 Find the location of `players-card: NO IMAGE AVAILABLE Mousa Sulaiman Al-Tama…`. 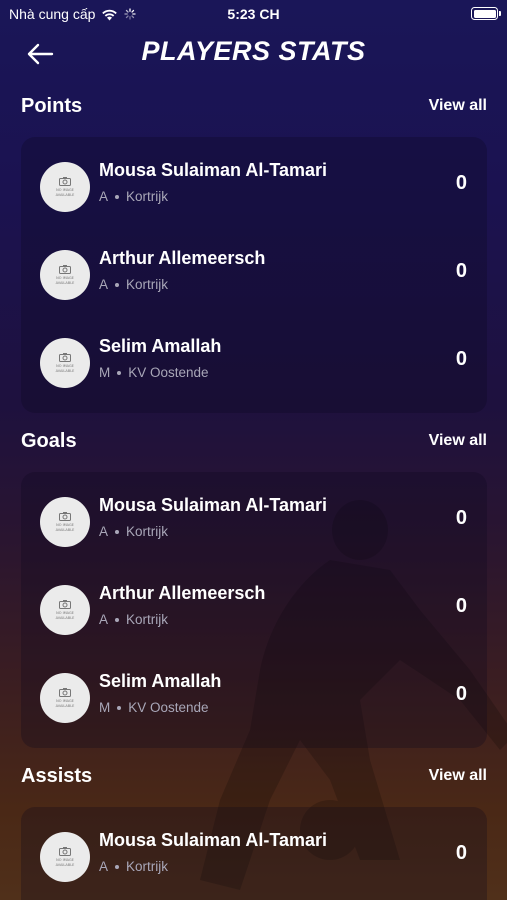

players-card: NO IMAGE AVAILABLE Mousa Sulaiman Al-Tama… is located at coordinates (254, 853).